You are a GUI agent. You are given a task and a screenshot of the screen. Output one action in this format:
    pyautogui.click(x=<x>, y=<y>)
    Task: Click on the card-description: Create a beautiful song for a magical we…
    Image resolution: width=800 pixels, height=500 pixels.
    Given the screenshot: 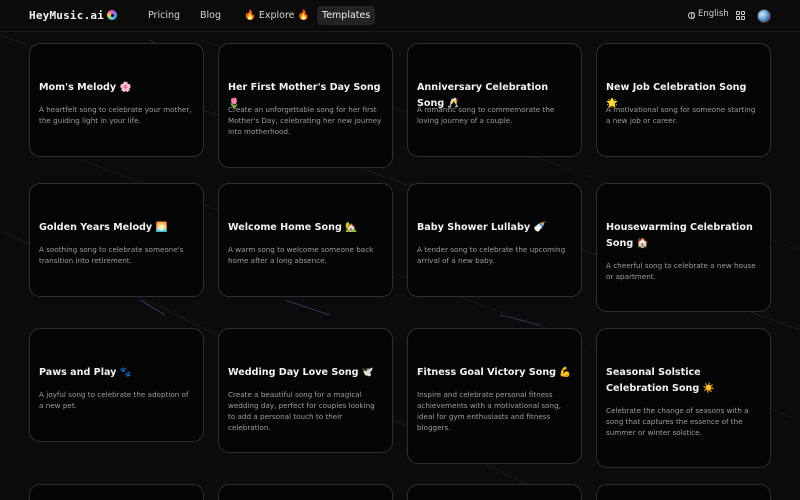 What is the action you would take?
    pyautogui.click(x=301, y=411)
    